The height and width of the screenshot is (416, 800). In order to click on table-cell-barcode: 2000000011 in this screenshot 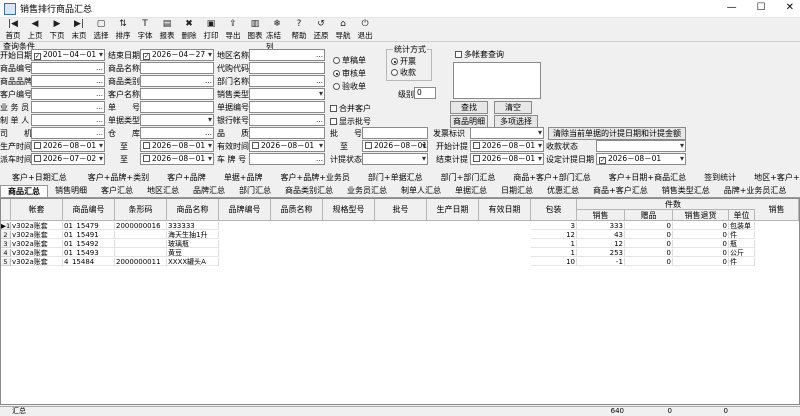, I will do `click(141, 262)`.